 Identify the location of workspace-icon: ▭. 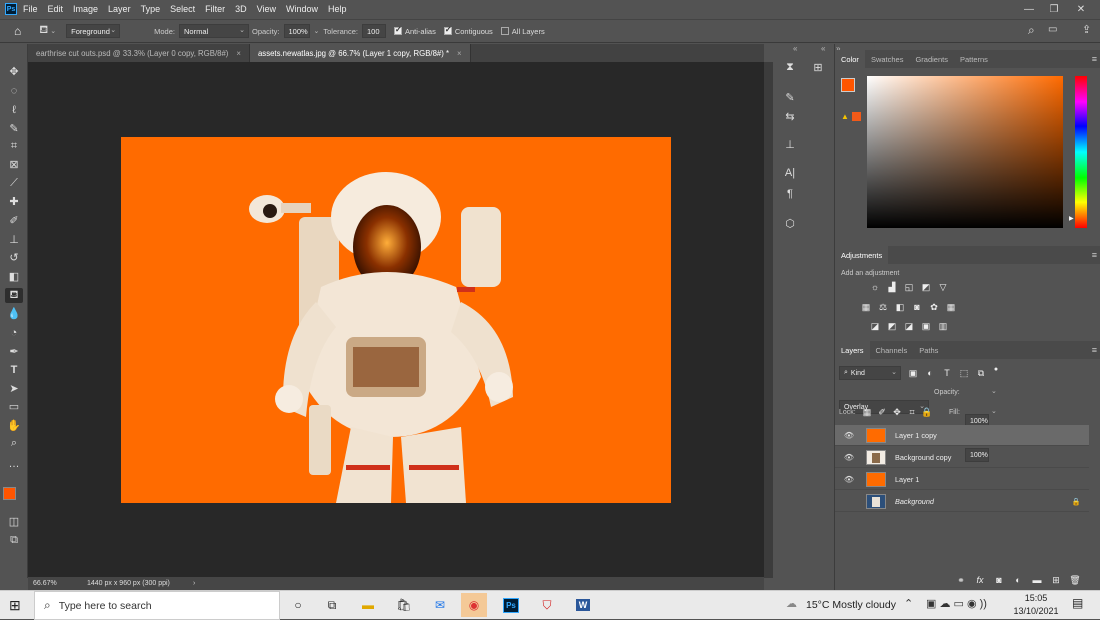
(1052, 29).